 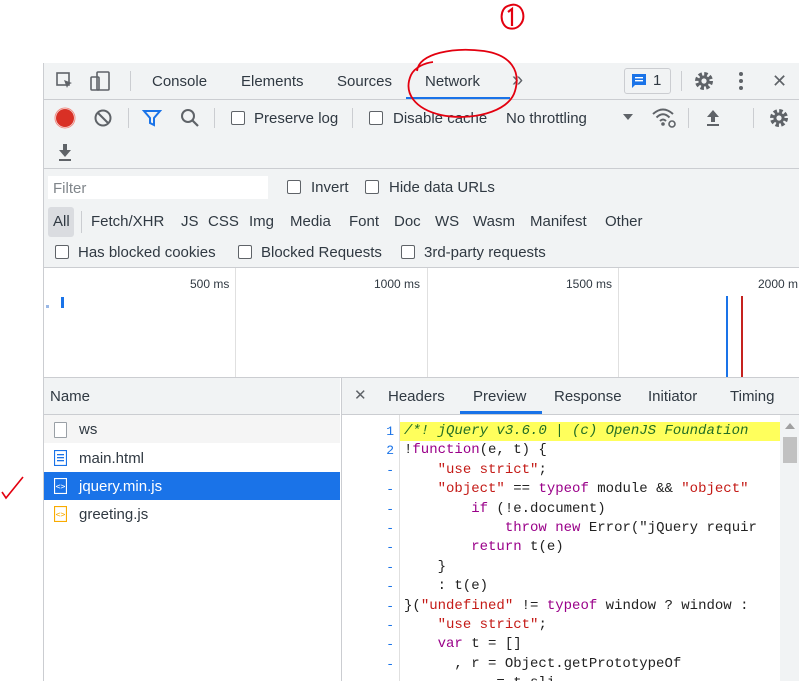 I want to click on type-filter-wasm: Wasm, so click(x=494, y=221).